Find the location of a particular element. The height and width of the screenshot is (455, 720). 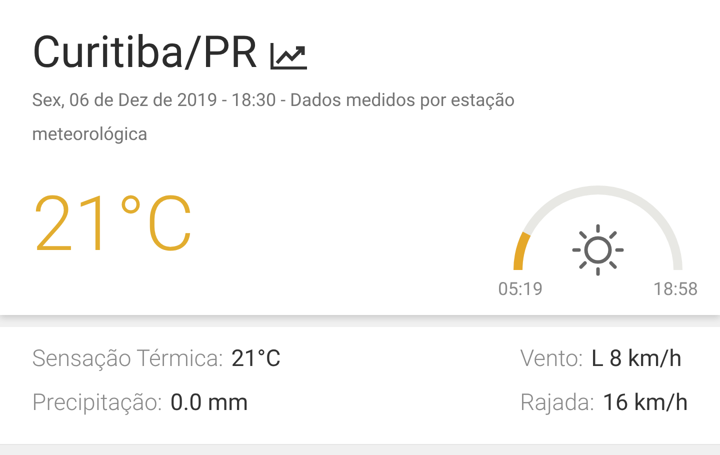

sunrise-time: 05:19 is located at coordinates (520, 290).